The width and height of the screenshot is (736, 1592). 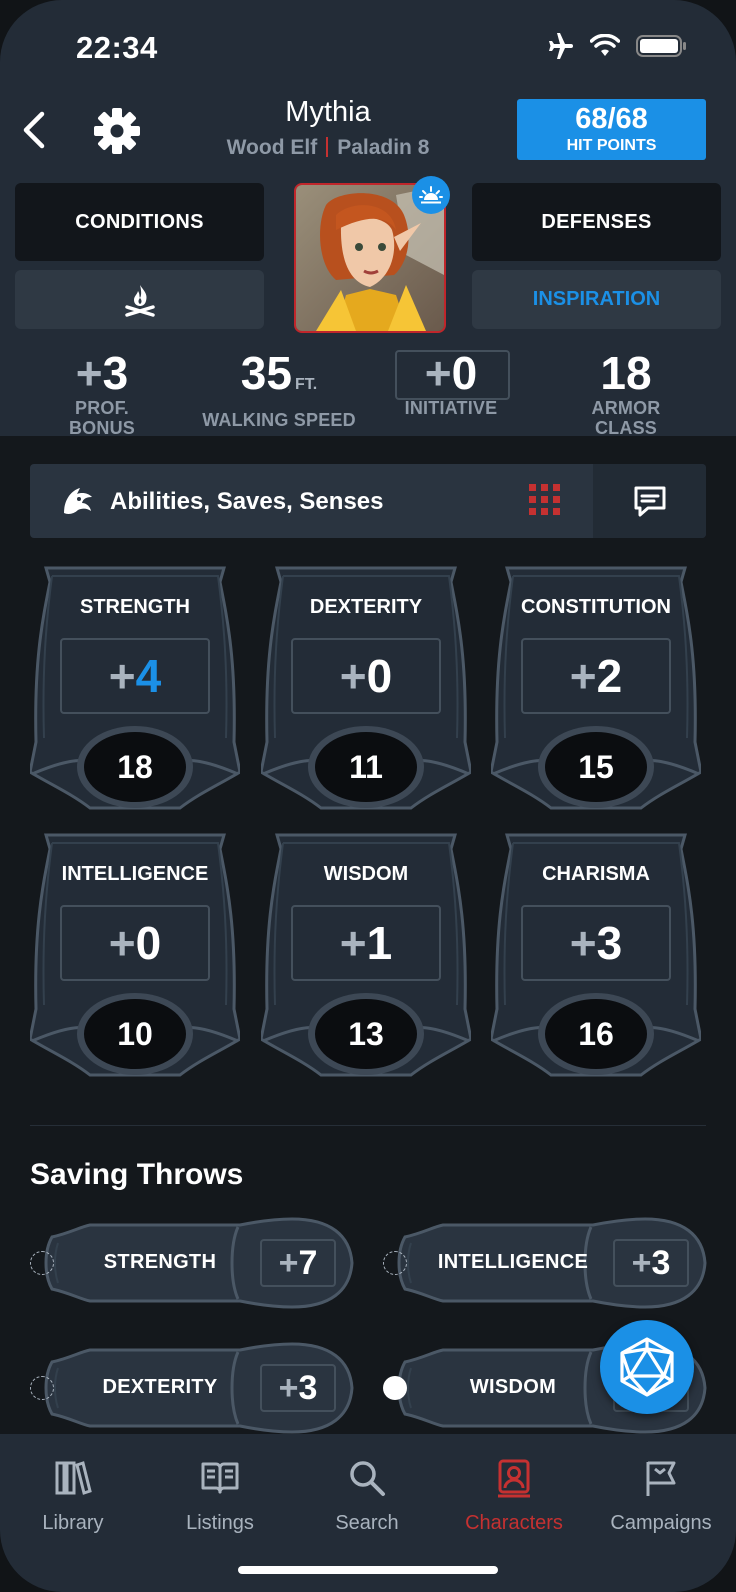 I want to click on ability-card-constitution: CONSTITUTION +2 15, so click(x=596, y=687).